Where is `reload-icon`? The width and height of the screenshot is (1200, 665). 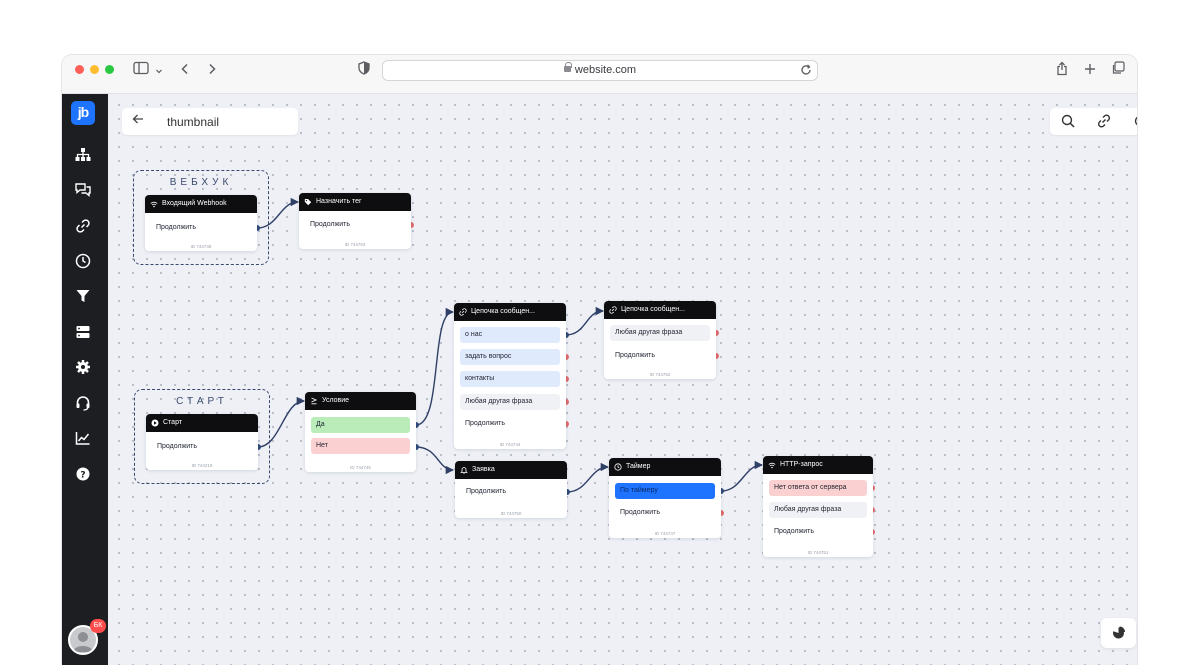 reload-icon is located at coordinates (806, 72).